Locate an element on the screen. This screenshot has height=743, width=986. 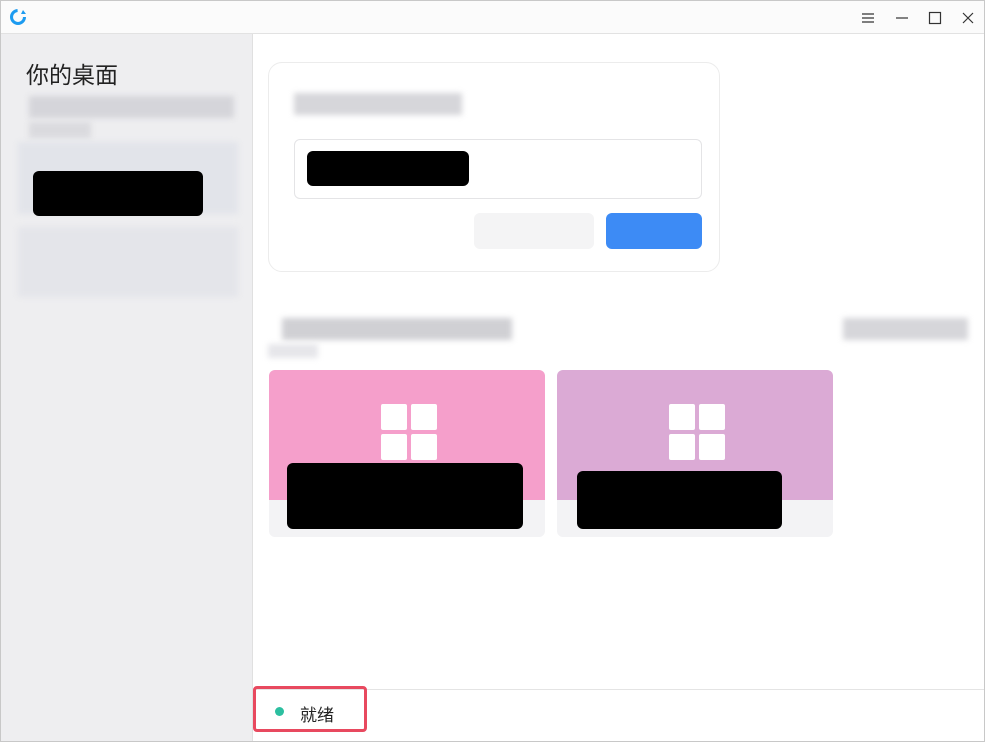
redacted-input-value is located at coordinates (388, 168).